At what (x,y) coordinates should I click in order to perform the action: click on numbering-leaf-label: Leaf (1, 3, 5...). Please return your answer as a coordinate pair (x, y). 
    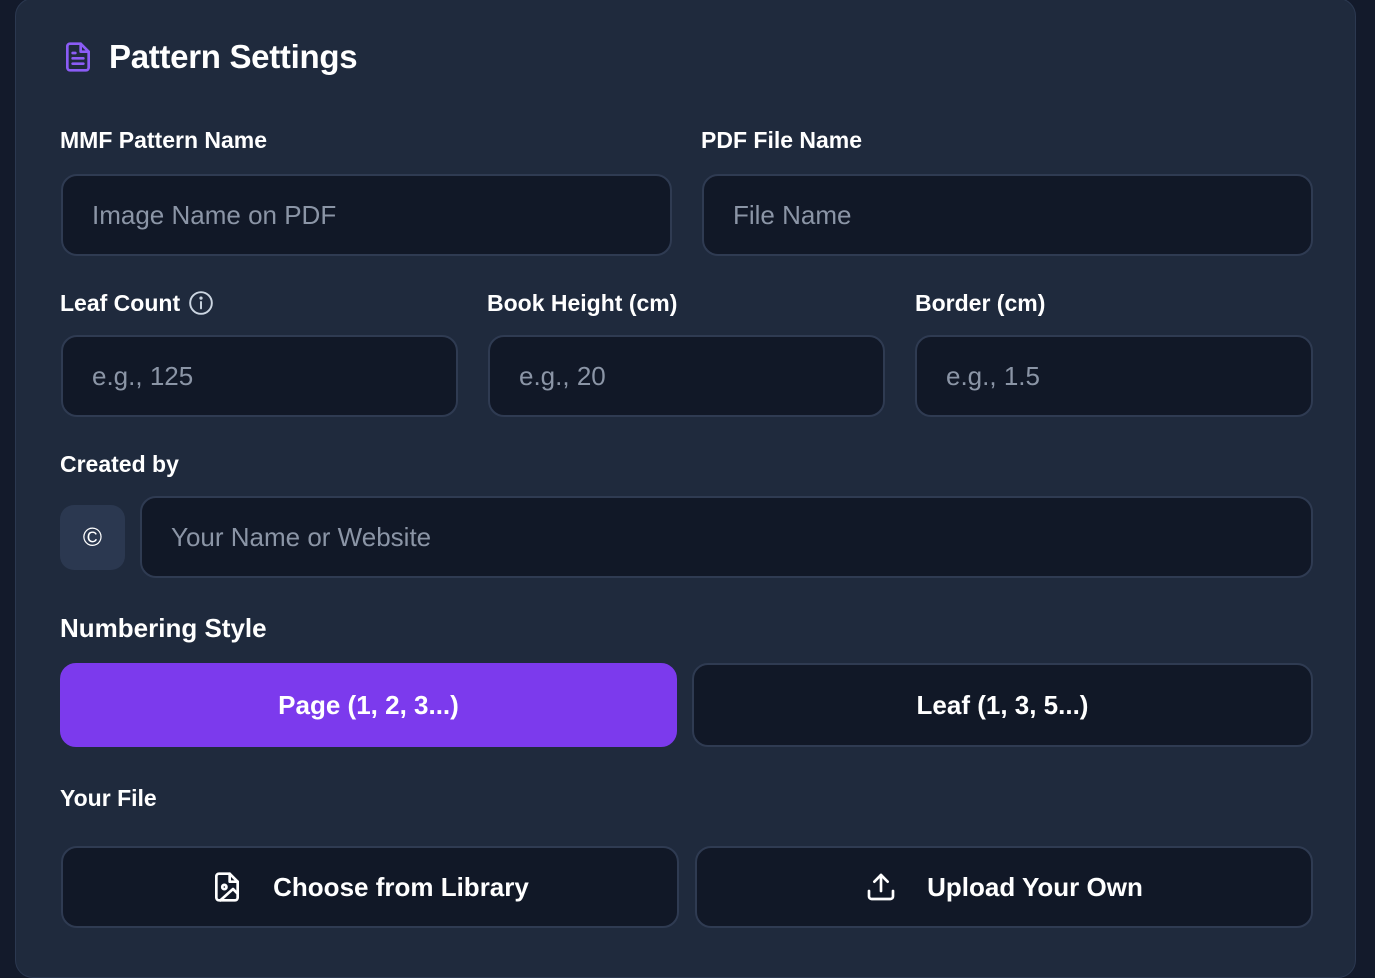
    Looking at the image, I should click on (1002, 704).